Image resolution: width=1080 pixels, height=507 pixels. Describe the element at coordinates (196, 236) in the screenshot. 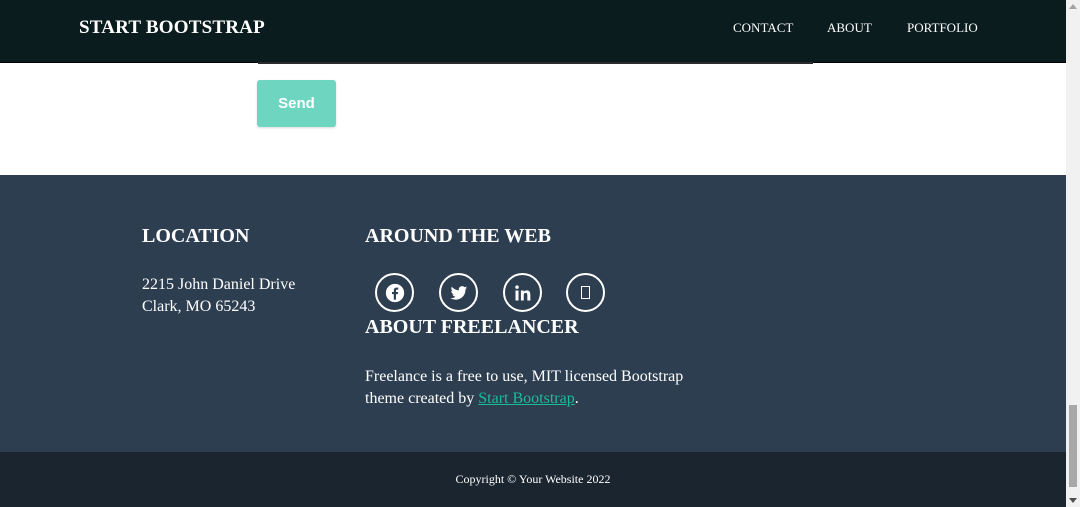

I see `location-heading: LOCATION` at that location.